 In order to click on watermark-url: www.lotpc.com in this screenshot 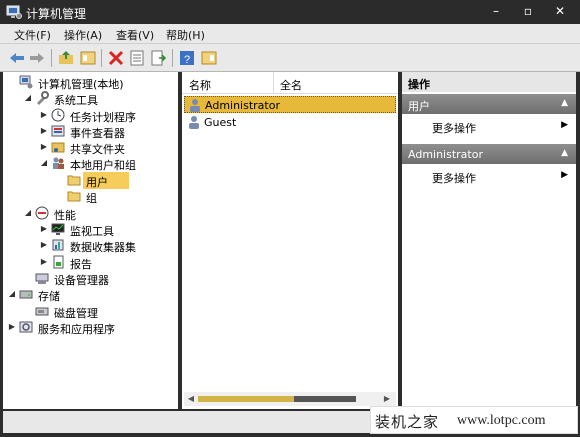, I will do `click(501, 420)`.